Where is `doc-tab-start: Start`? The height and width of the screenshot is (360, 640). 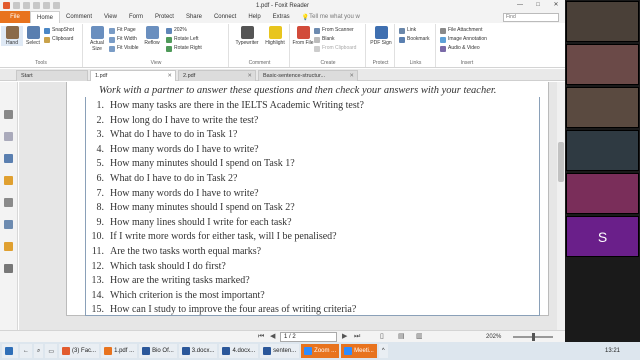 doc-tab-start: Start is located at coordinates (52, 75).